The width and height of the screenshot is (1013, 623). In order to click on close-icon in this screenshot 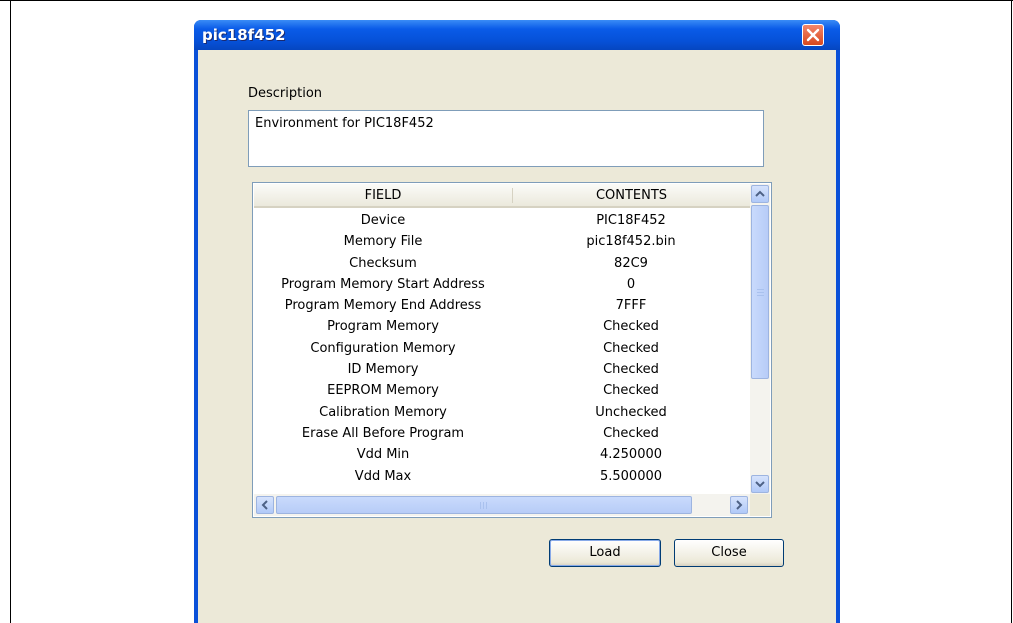, I will do `click(813, 35)`.